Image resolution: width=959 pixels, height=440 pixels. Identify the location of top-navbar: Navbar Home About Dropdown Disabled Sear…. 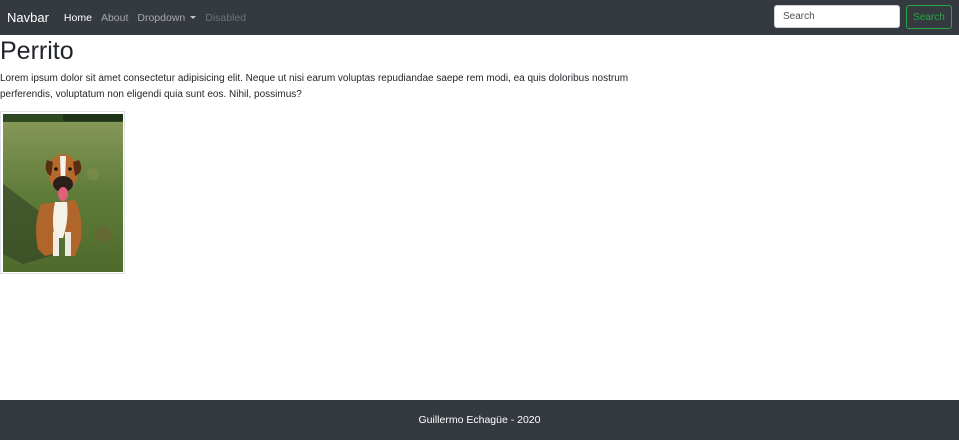
(479, 17).